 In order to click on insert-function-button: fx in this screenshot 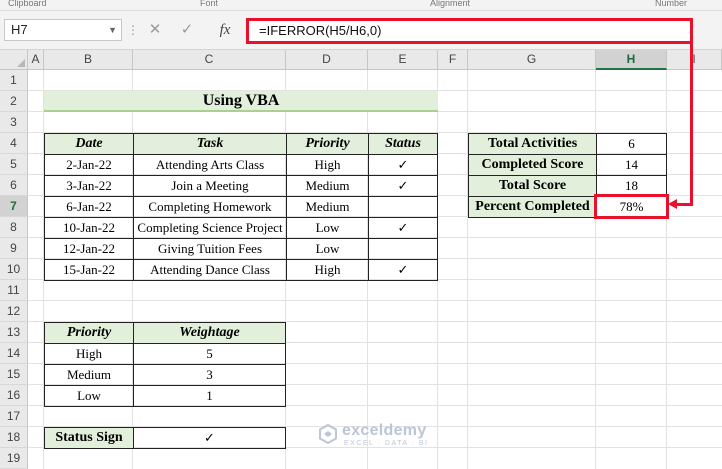, I will do `click(225, 30)`.